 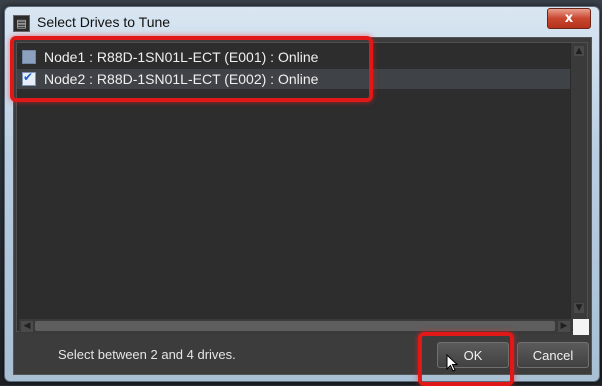 I want to click on node2-label: Node2 : R88D-1SN01L-ECT (E002) : Online, so click(x=181, y=79).